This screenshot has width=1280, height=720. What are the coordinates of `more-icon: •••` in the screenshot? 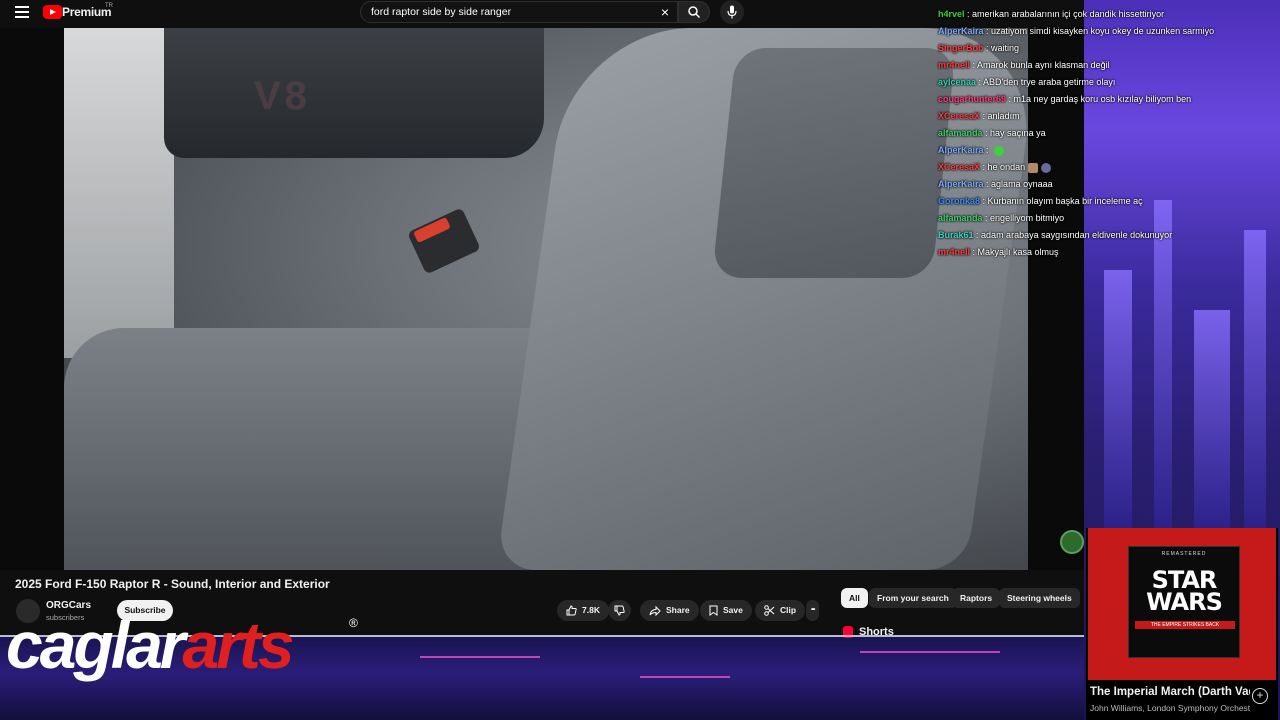 It's located at (813, 610).